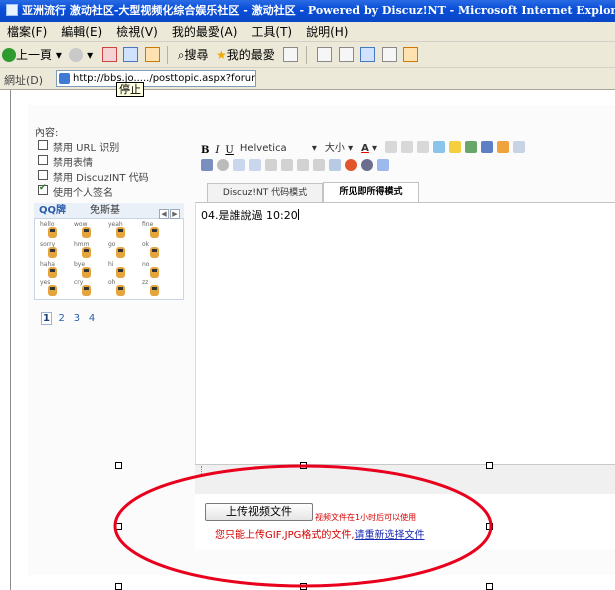  What do you see at coordinates (351, 165) in the screenshot?
I see `alert-icon` at bounding box center [351, 165].